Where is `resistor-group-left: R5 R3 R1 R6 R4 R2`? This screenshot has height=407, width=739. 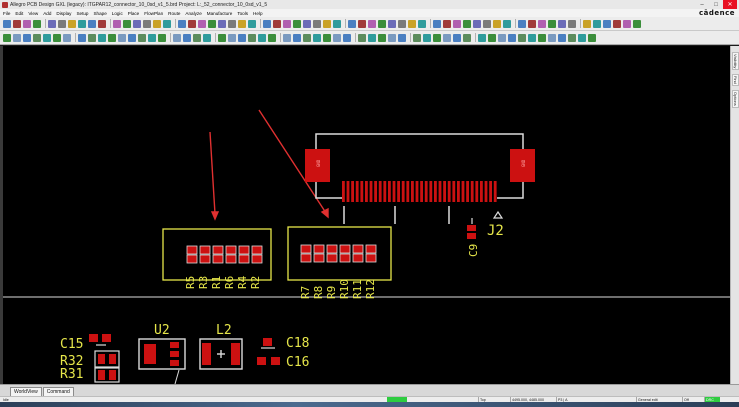
resistor-group-left: R5 R3 R1 R6 R4 R2 is located at coordinates (217, 258).